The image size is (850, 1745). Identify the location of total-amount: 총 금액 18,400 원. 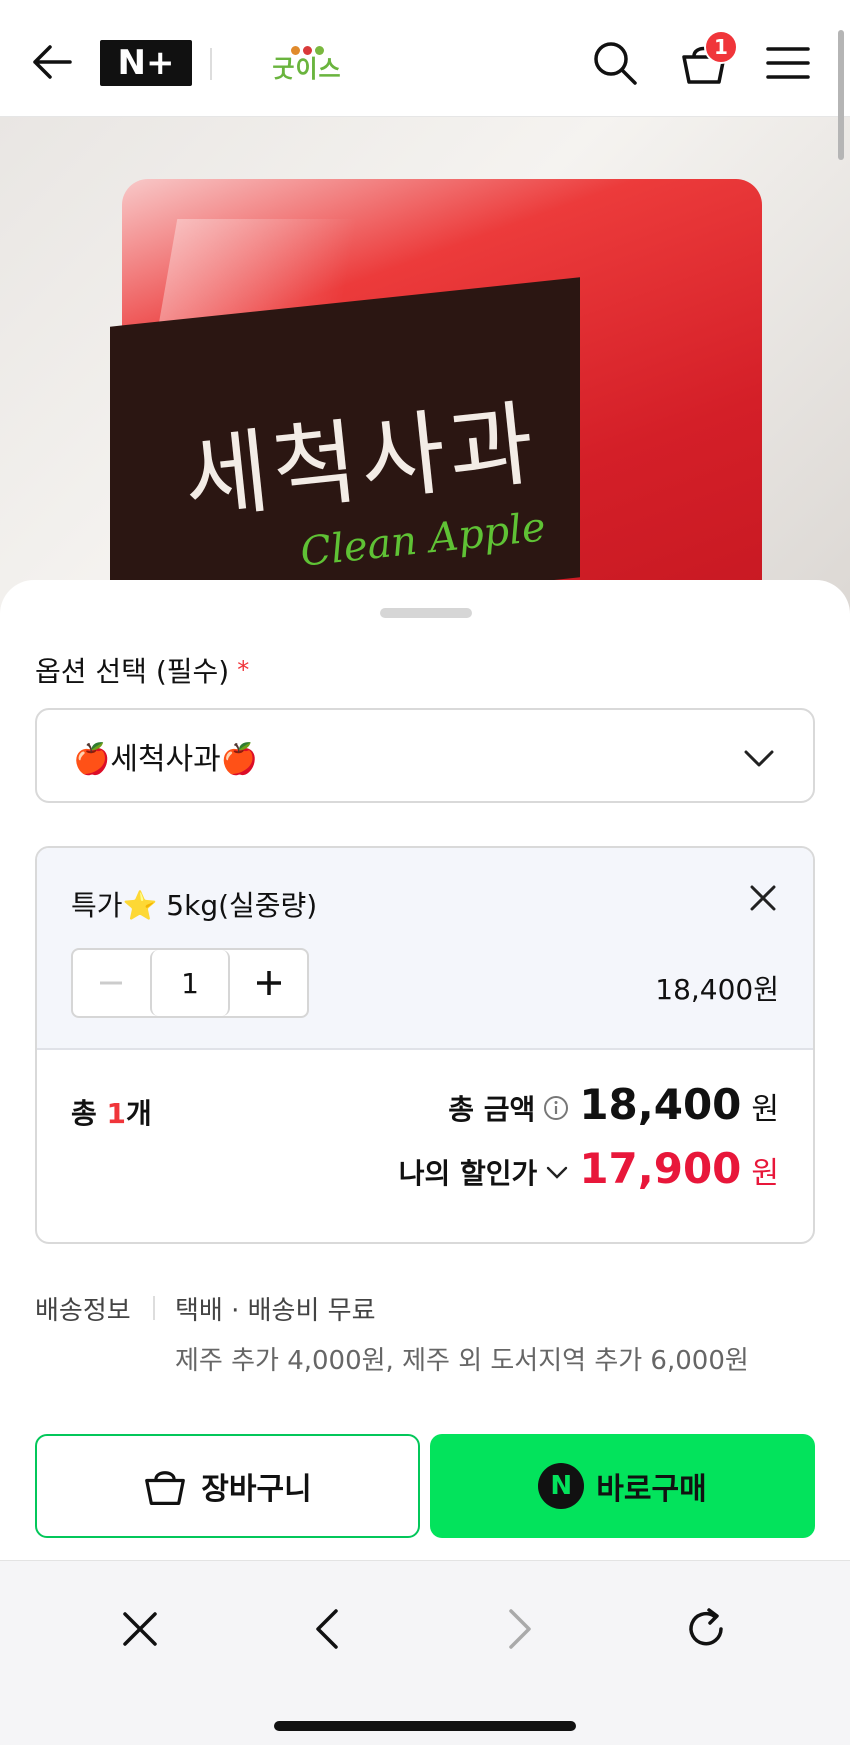
(613, 1104).